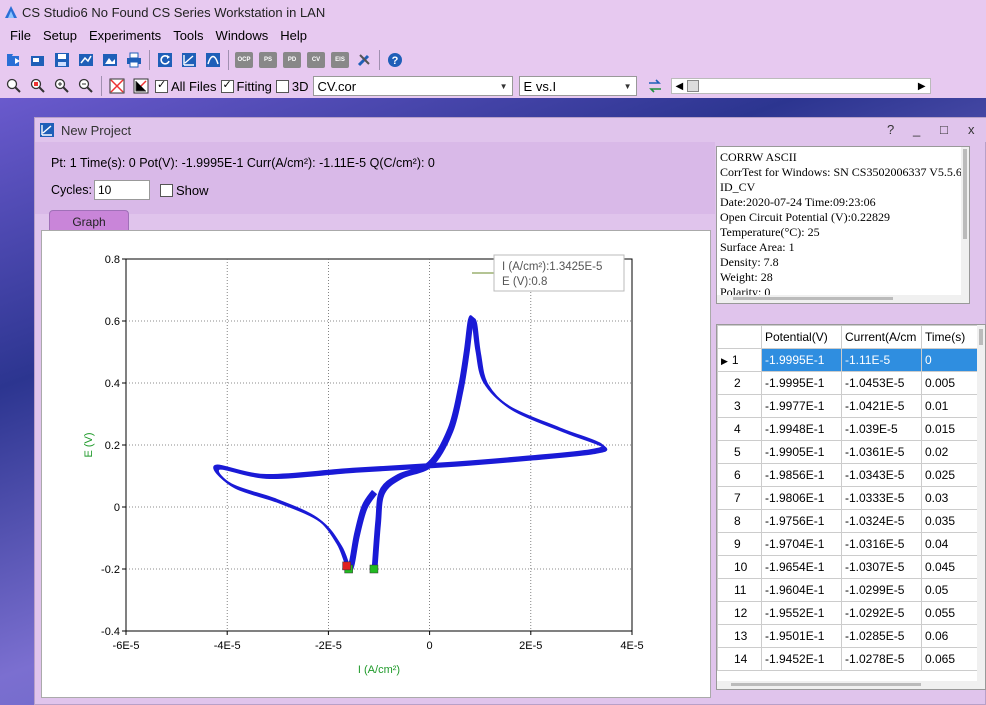 The width and height of the screenshot is (986, 705). I want to click on table-row: 10 -1.9654E-1 -1.0307E-5 0.045, so click(847, 567).